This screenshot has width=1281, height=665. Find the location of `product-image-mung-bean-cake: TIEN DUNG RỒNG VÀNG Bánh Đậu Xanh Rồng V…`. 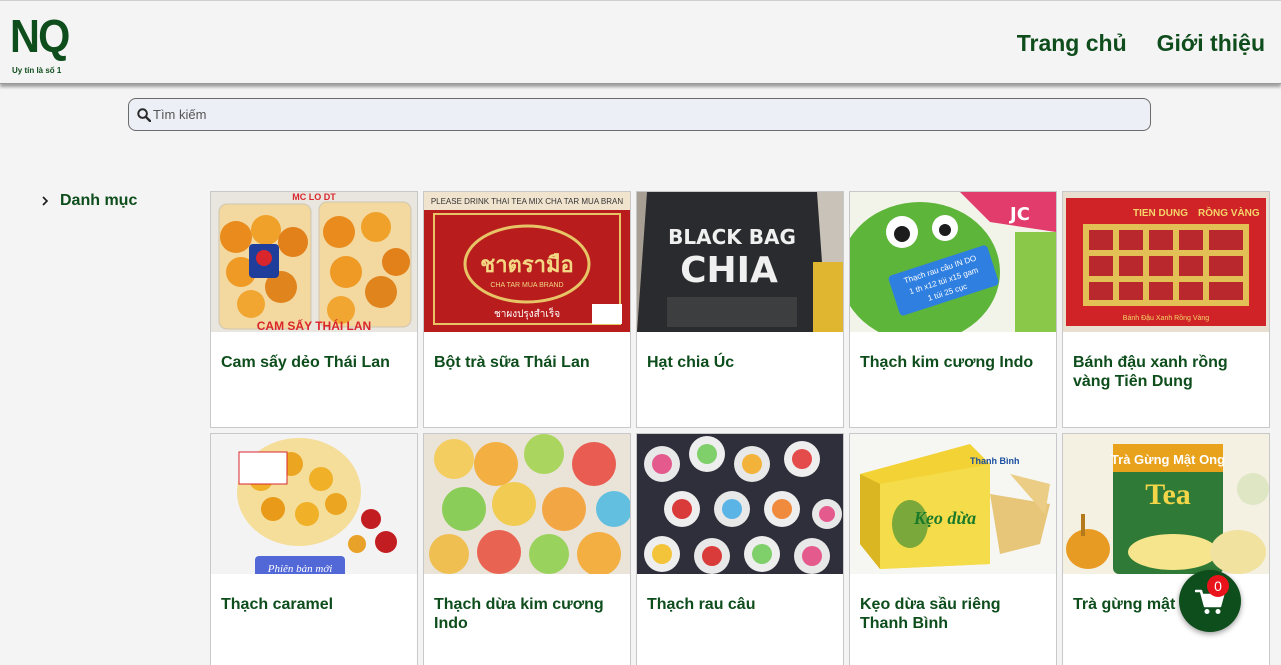

product-image-mung-bean-cake: TIEN DUNG RỒNG VÀNG Bánh Đậu Xanh Rồng V… is located at coordinates (1166, 262).